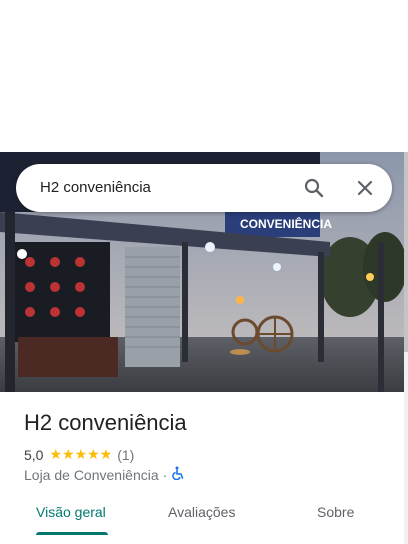 The width and height of the screenshot is (408, 544). I want to click on close-icon, so click(365, 188).